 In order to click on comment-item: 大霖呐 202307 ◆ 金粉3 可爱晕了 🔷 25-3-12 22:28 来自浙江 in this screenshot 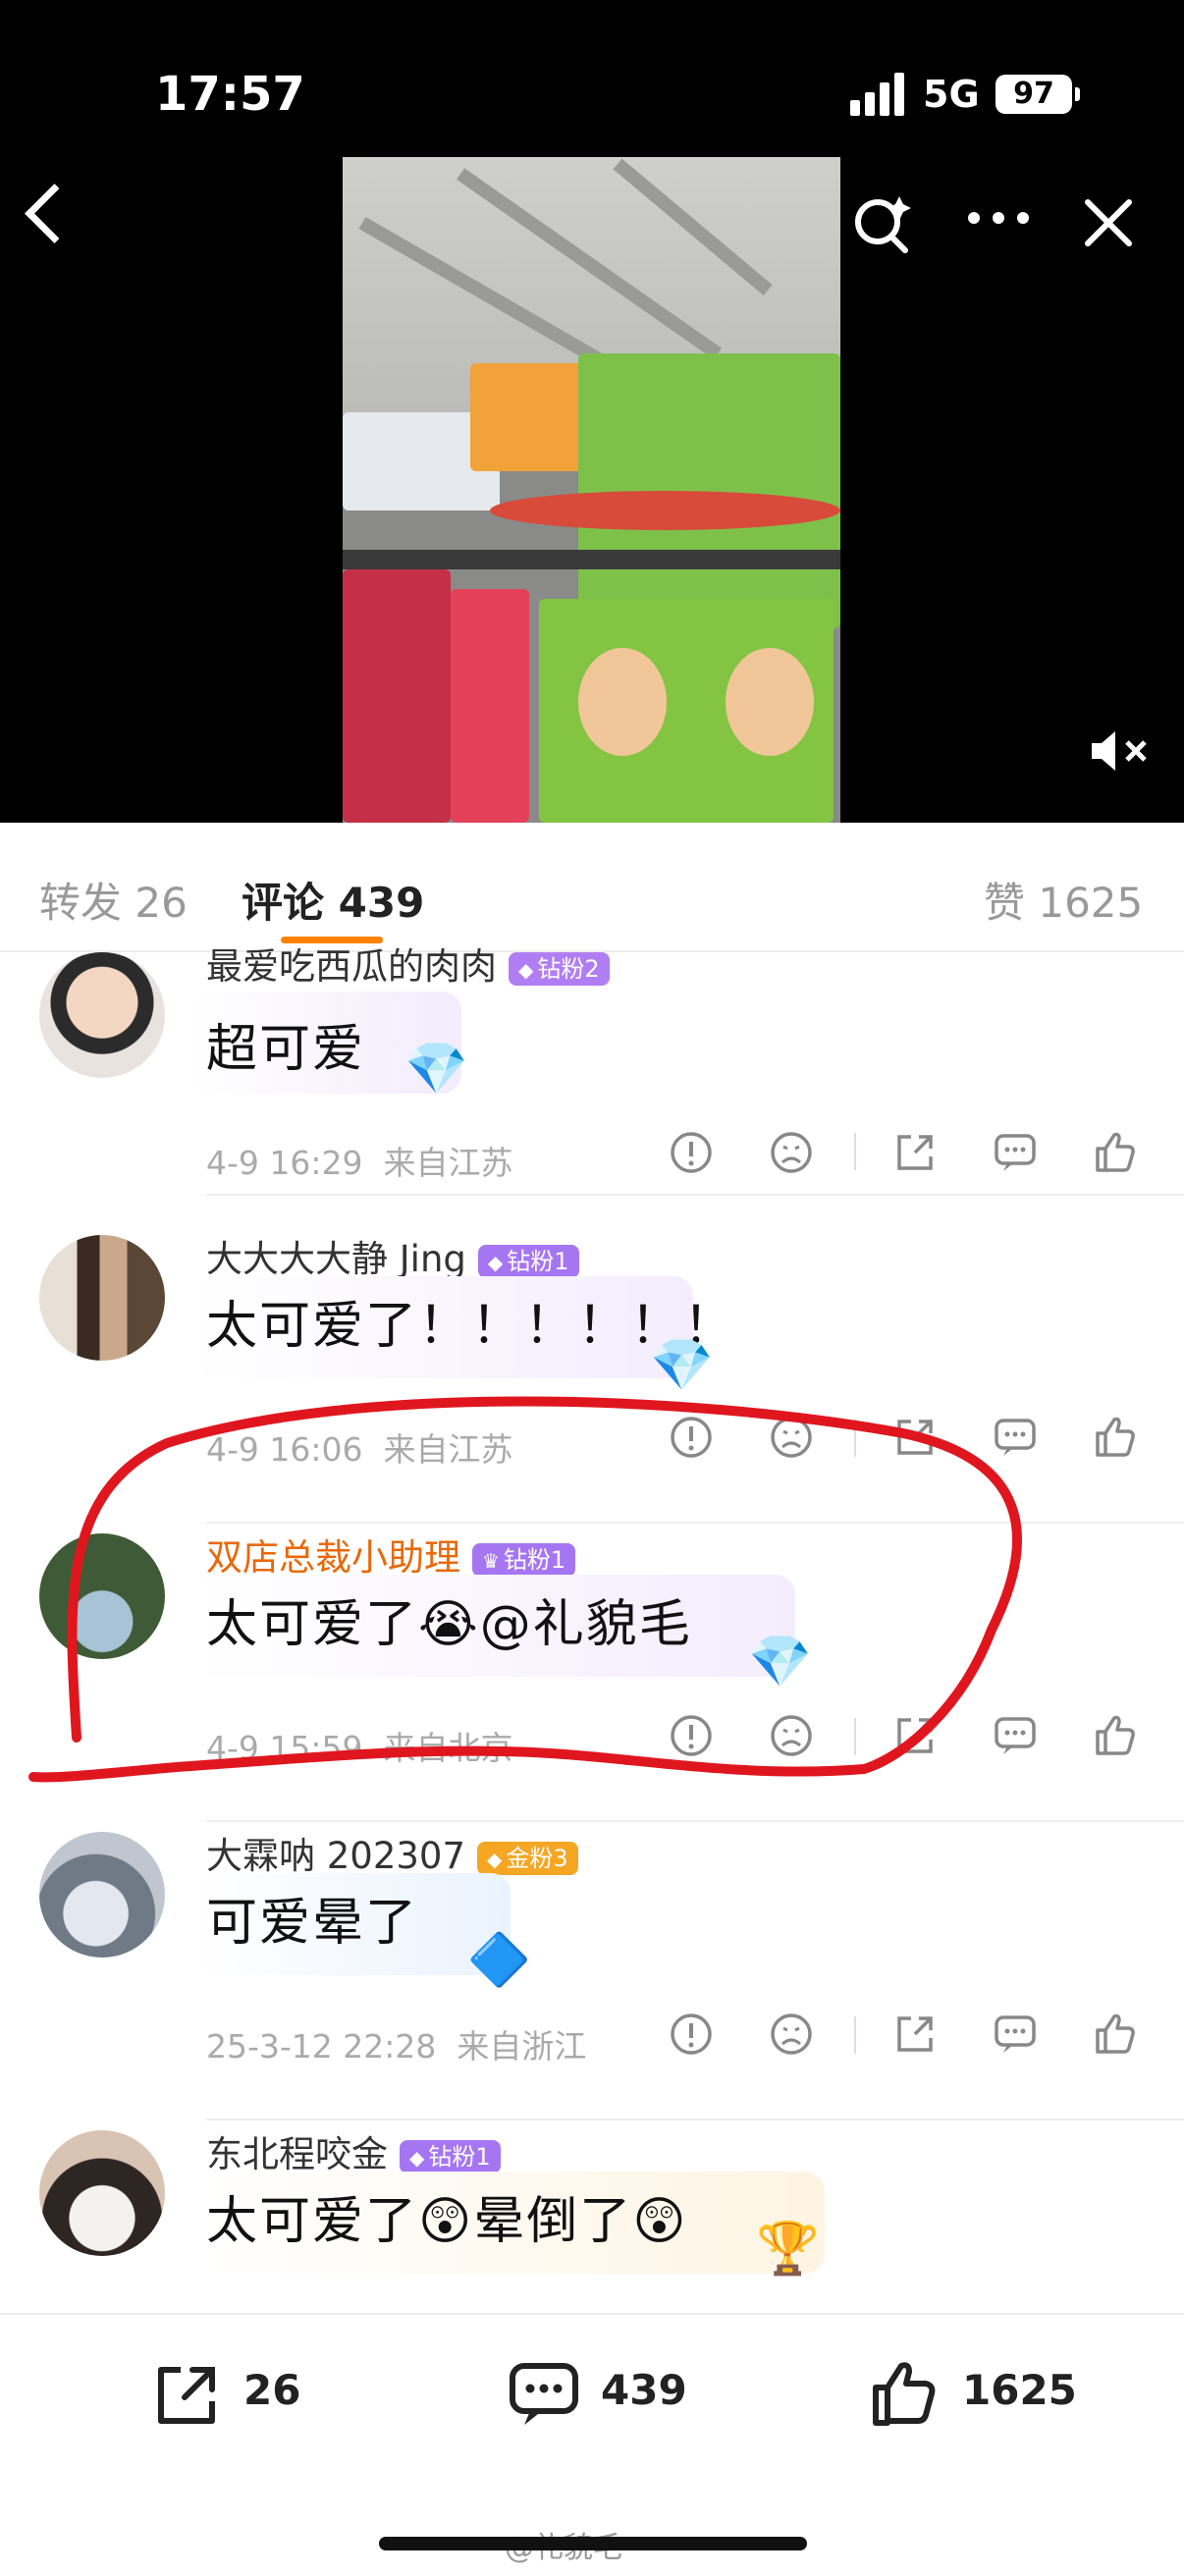, I will do `click(592, 1971)`.